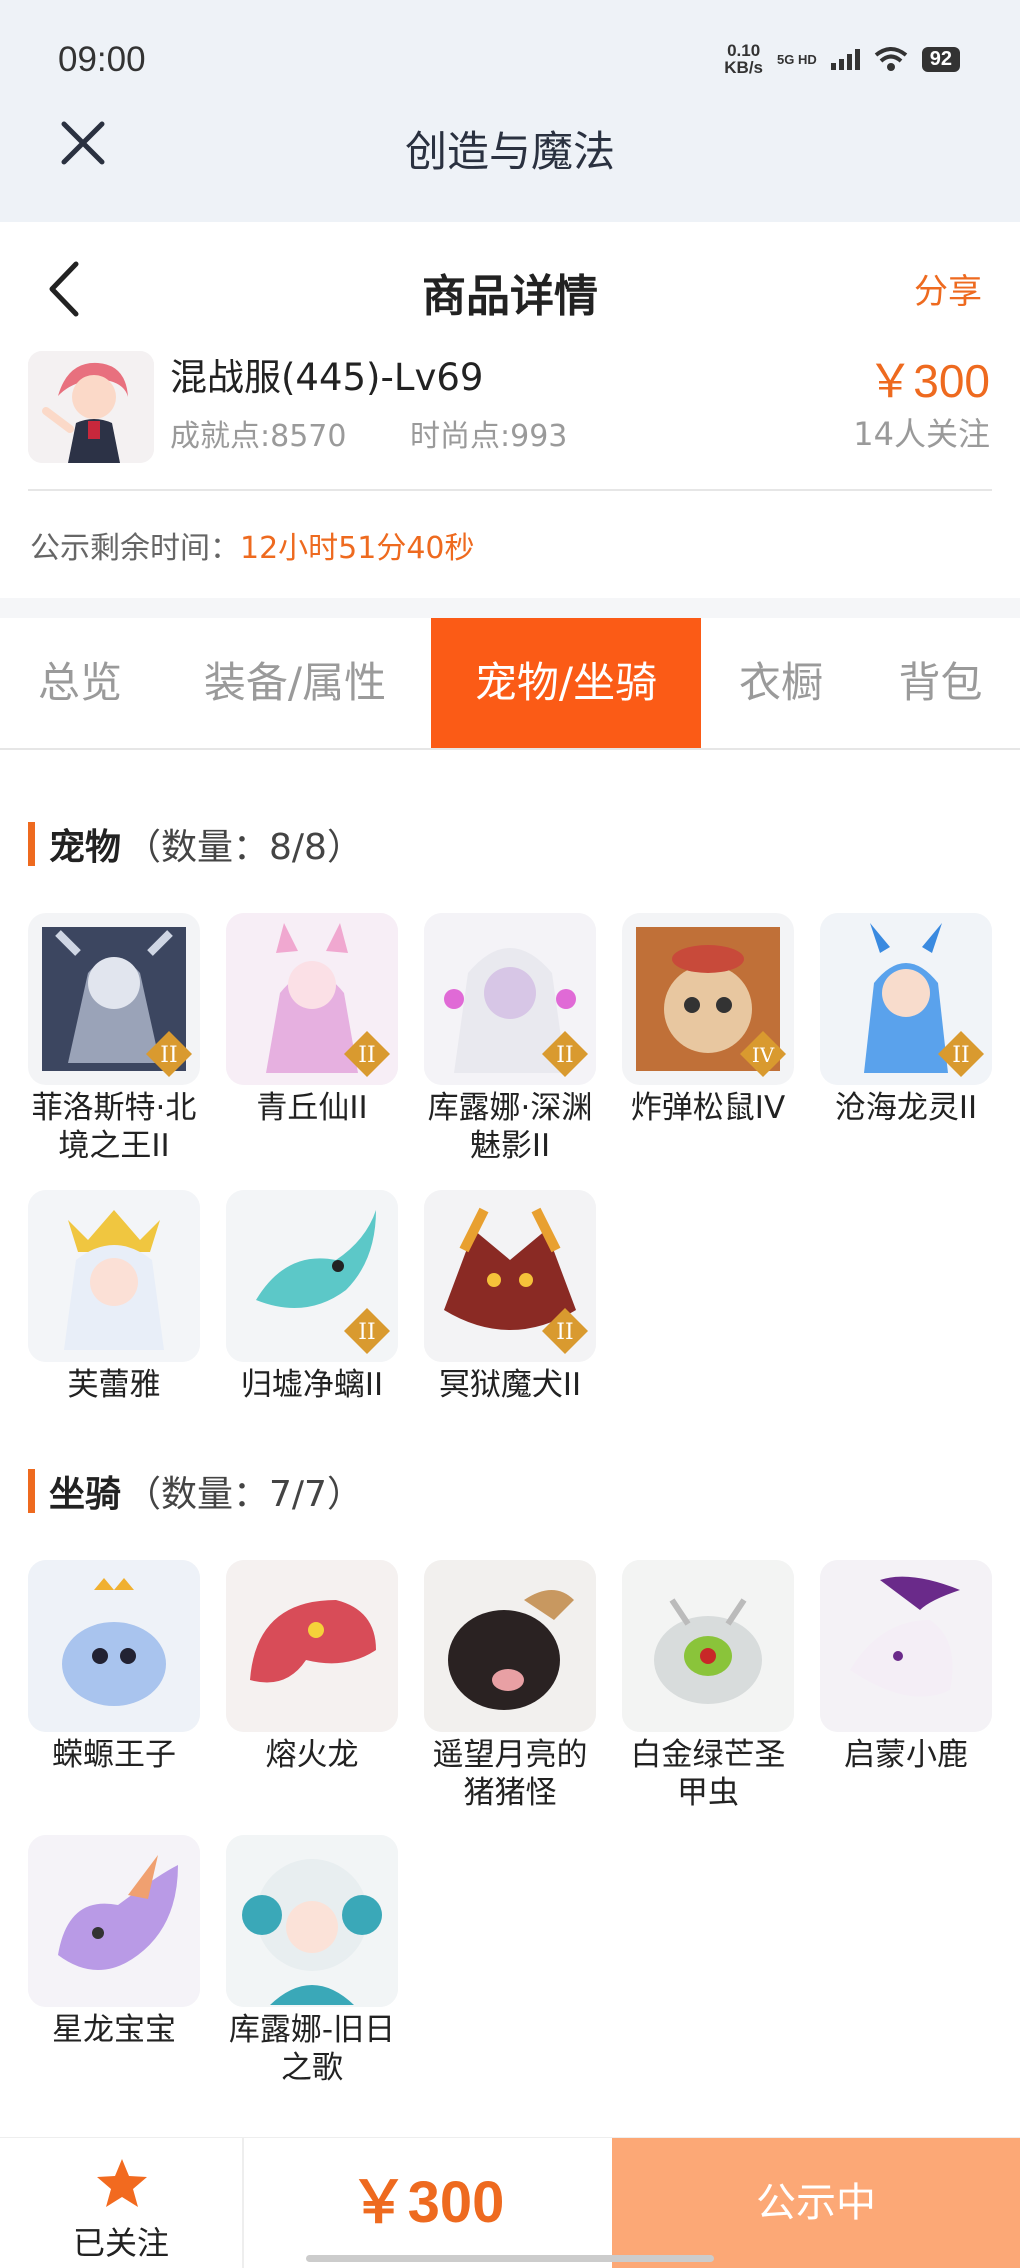  What do you see at coordinates (114, 1385) in the screenshot?
I see `pet-name: 芙蕾雅` at bounding box center [114, 1385].